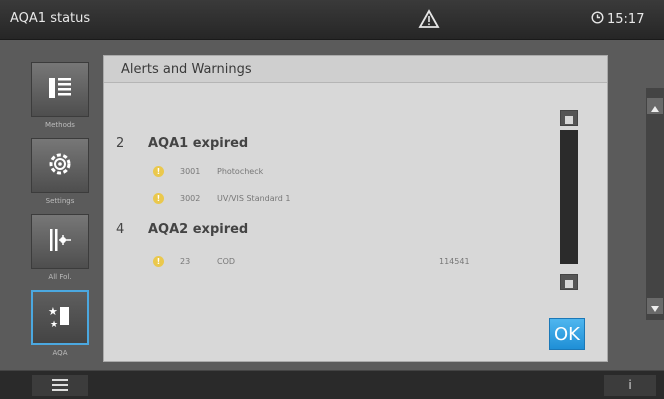 This screenshot has height=399, width=664. I want to click on group-count: 2, so click(120, 143).